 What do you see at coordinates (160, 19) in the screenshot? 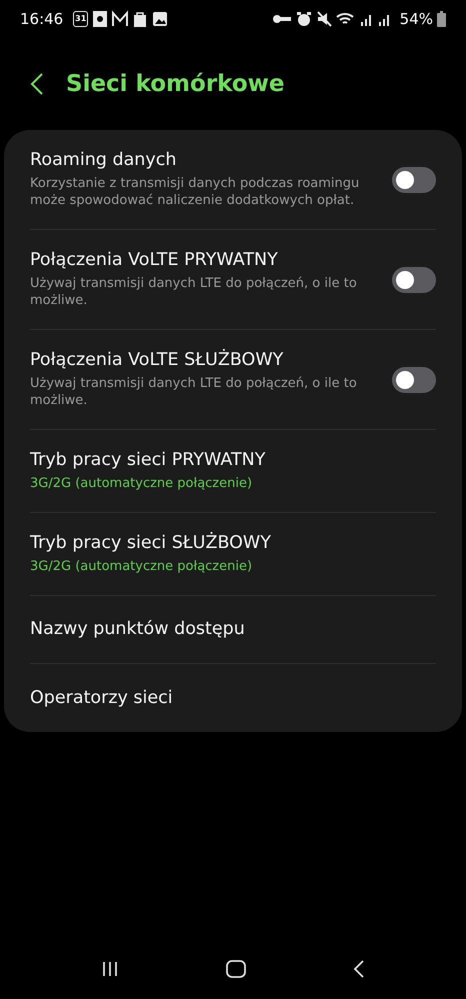
I see `gallery-icon` at bounding box center [160, 19].